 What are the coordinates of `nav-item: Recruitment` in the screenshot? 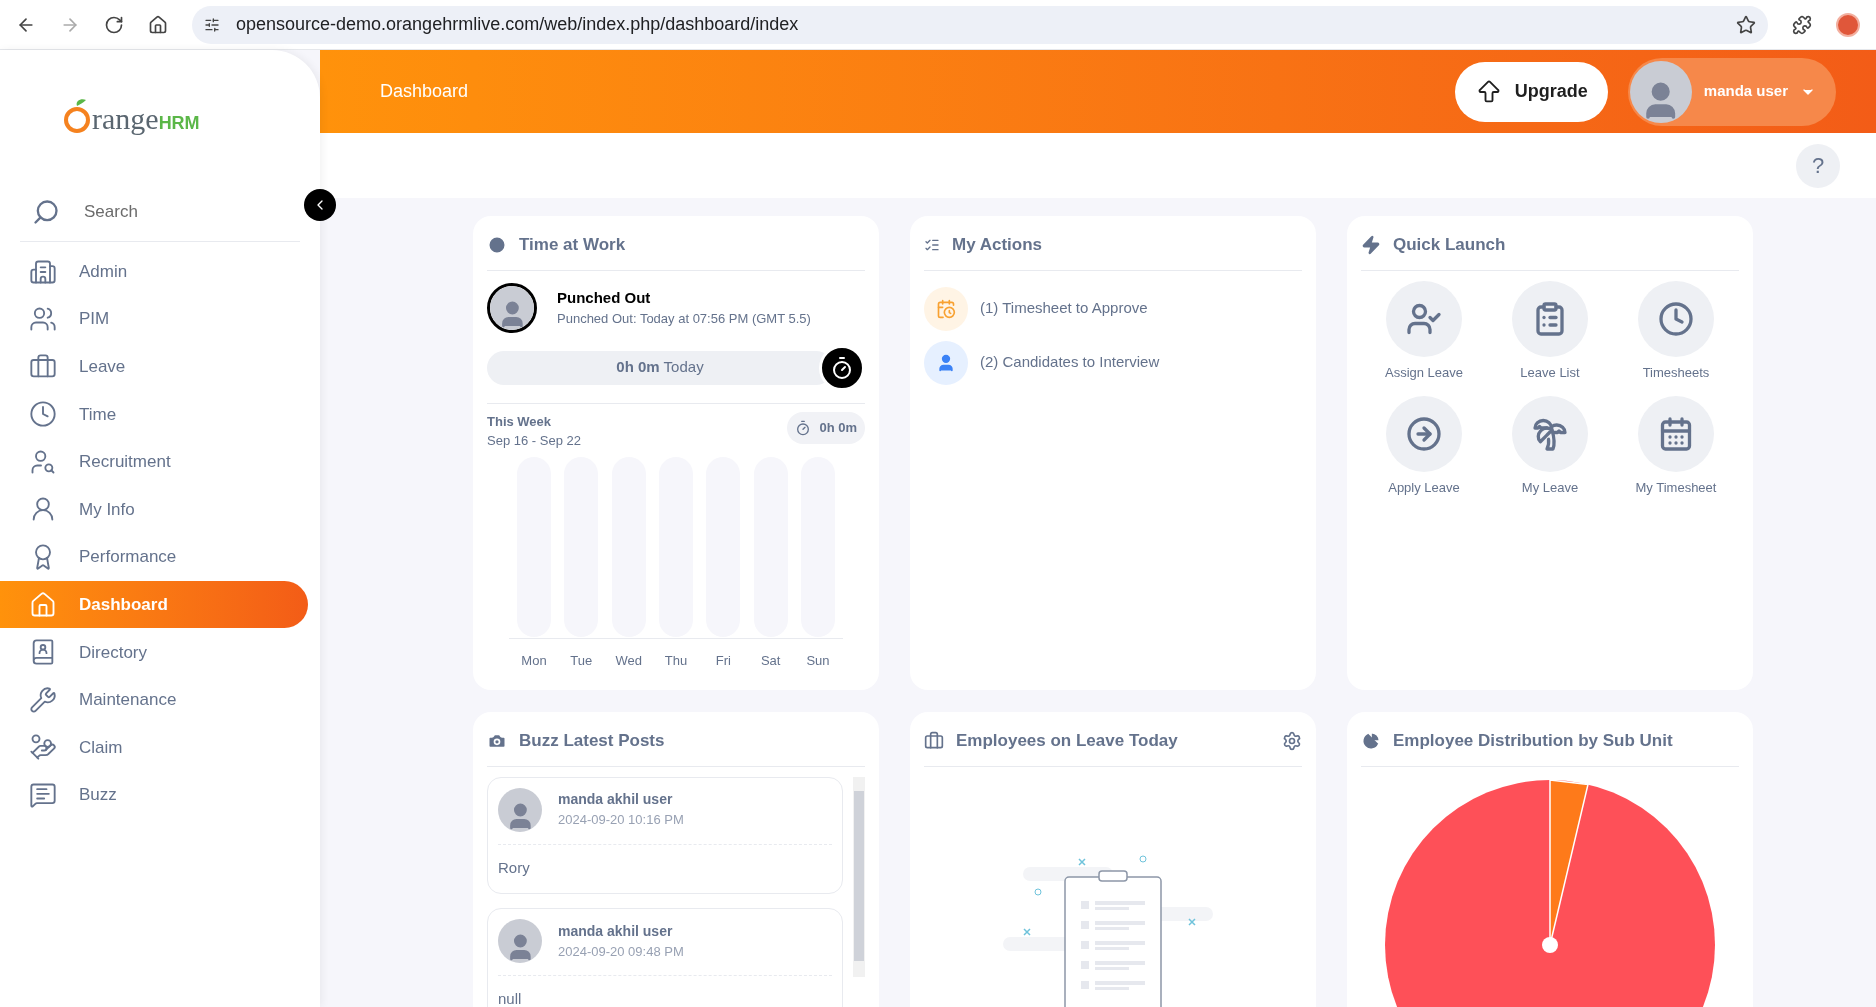 It's located at (154, 462).